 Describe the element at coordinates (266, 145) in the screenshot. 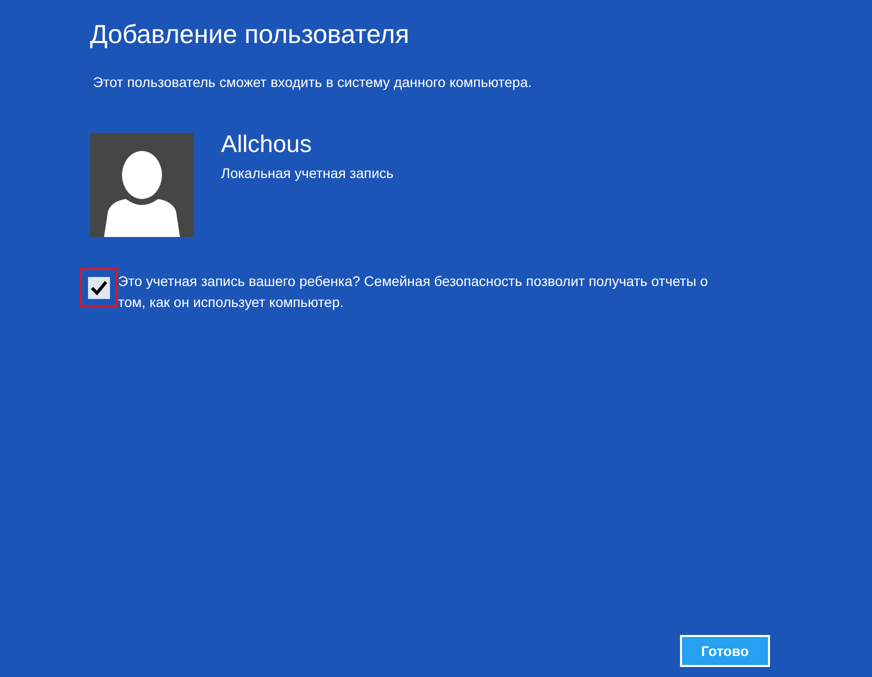

I see `account-name: Allchous` at that location.